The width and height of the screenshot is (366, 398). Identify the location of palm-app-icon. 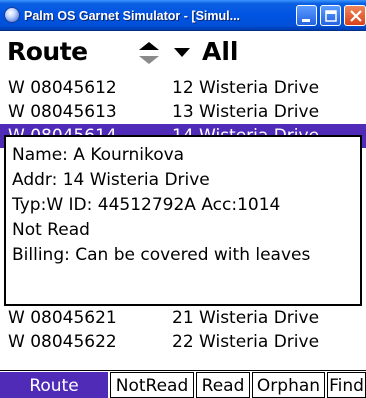
(12, 15).